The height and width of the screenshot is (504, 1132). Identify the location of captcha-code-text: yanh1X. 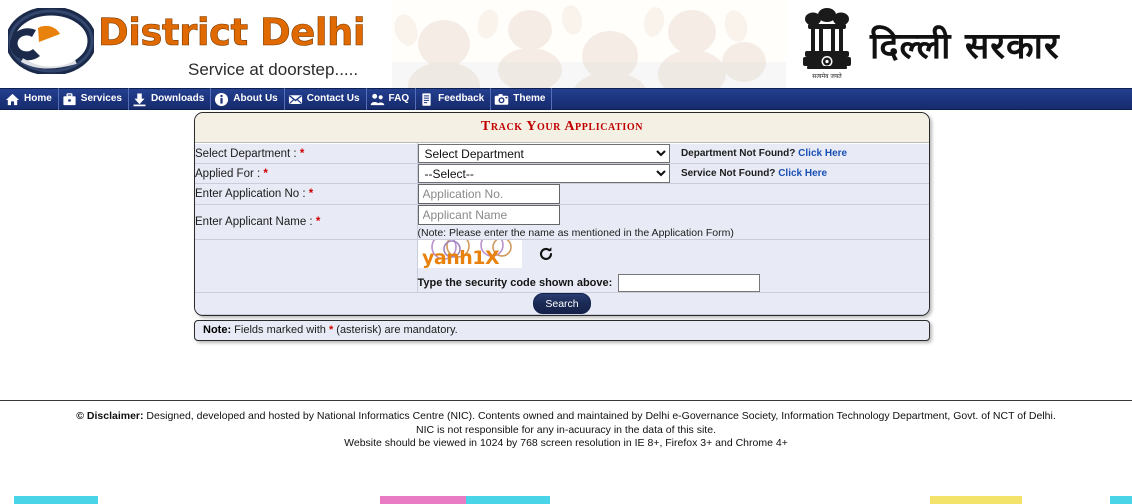
(461, 257).